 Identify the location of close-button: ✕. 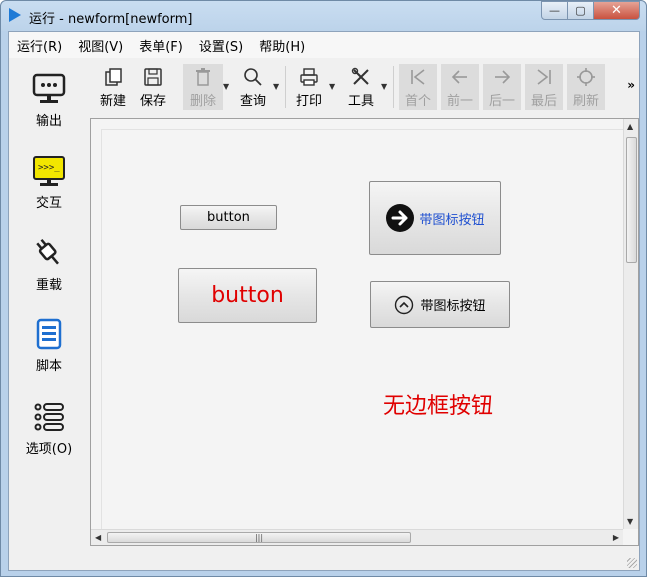
(617, 10).